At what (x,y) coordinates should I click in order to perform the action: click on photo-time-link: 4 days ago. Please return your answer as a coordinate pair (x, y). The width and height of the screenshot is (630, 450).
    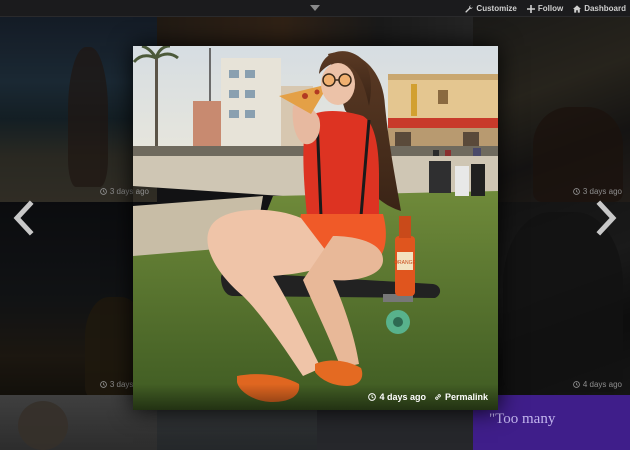
    Looking at the image, I should click on (397, 397).